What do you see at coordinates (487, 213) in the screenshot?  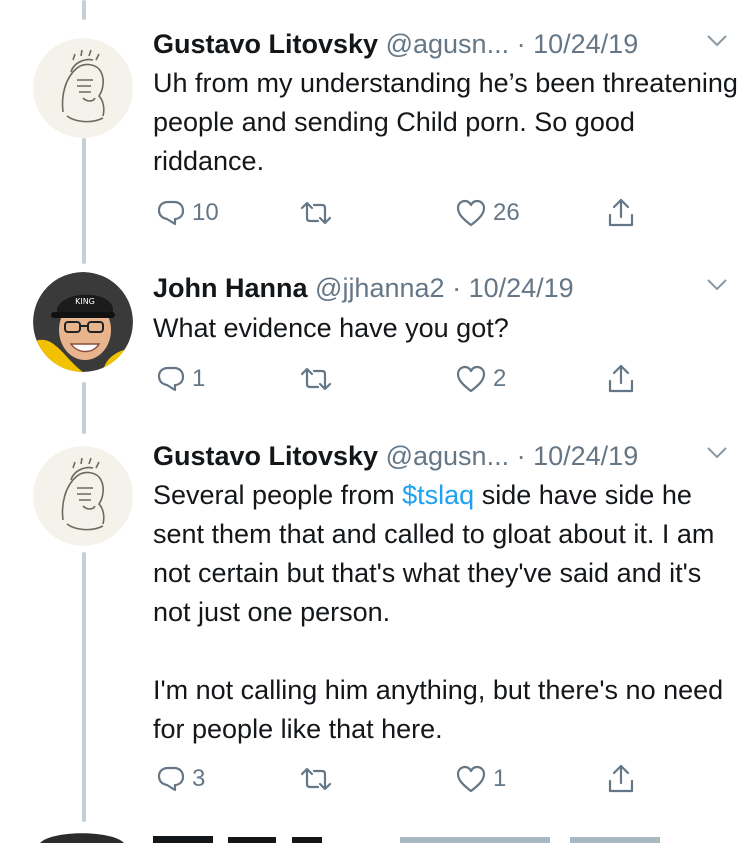 I see `like-button: 26` at bounding box center [487, 213].